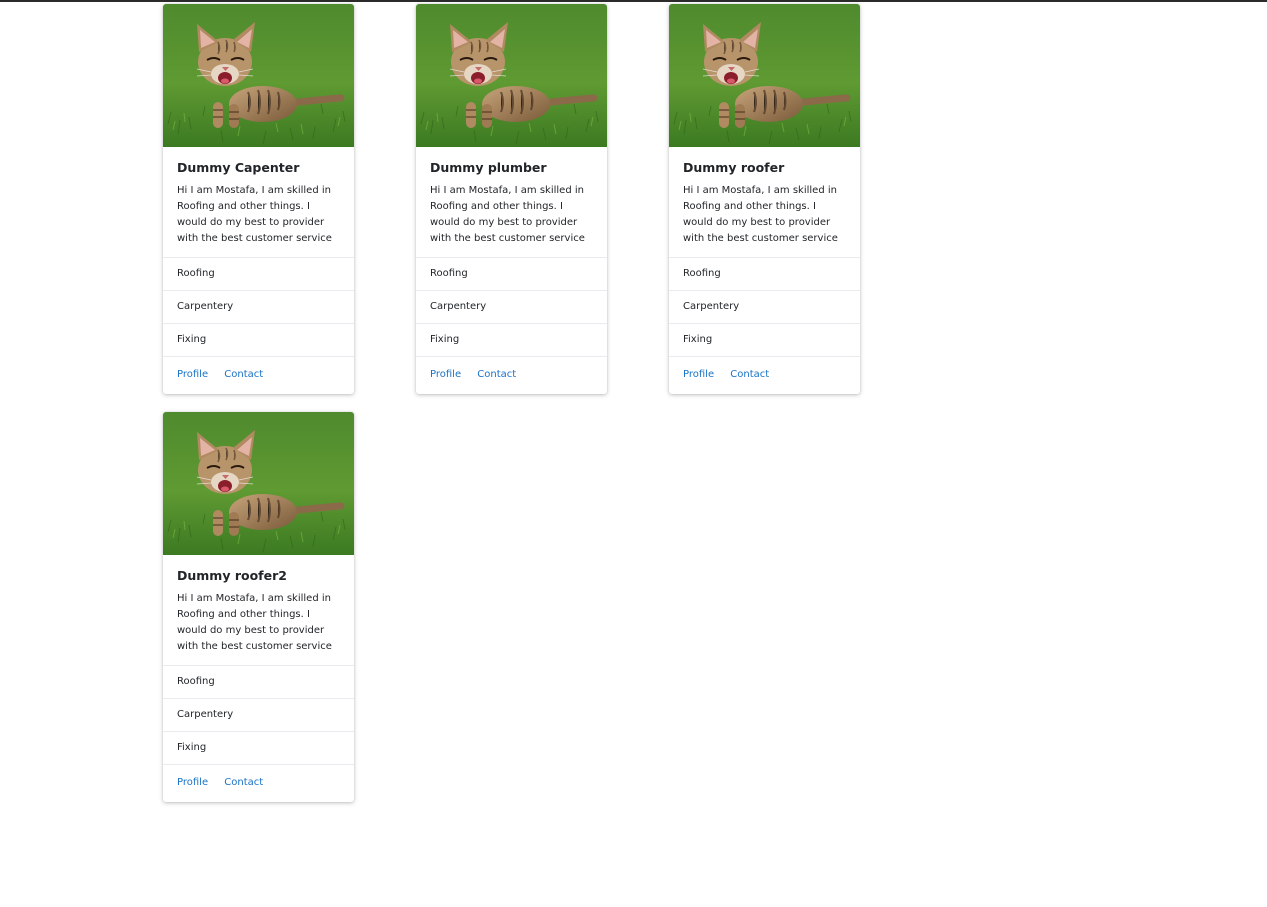 The image size is (1267, 907). What do you see at coordinates (734, 167) in the screenshot?
I see `card-title: Dummy roofer` at bounding box center [734, 167].